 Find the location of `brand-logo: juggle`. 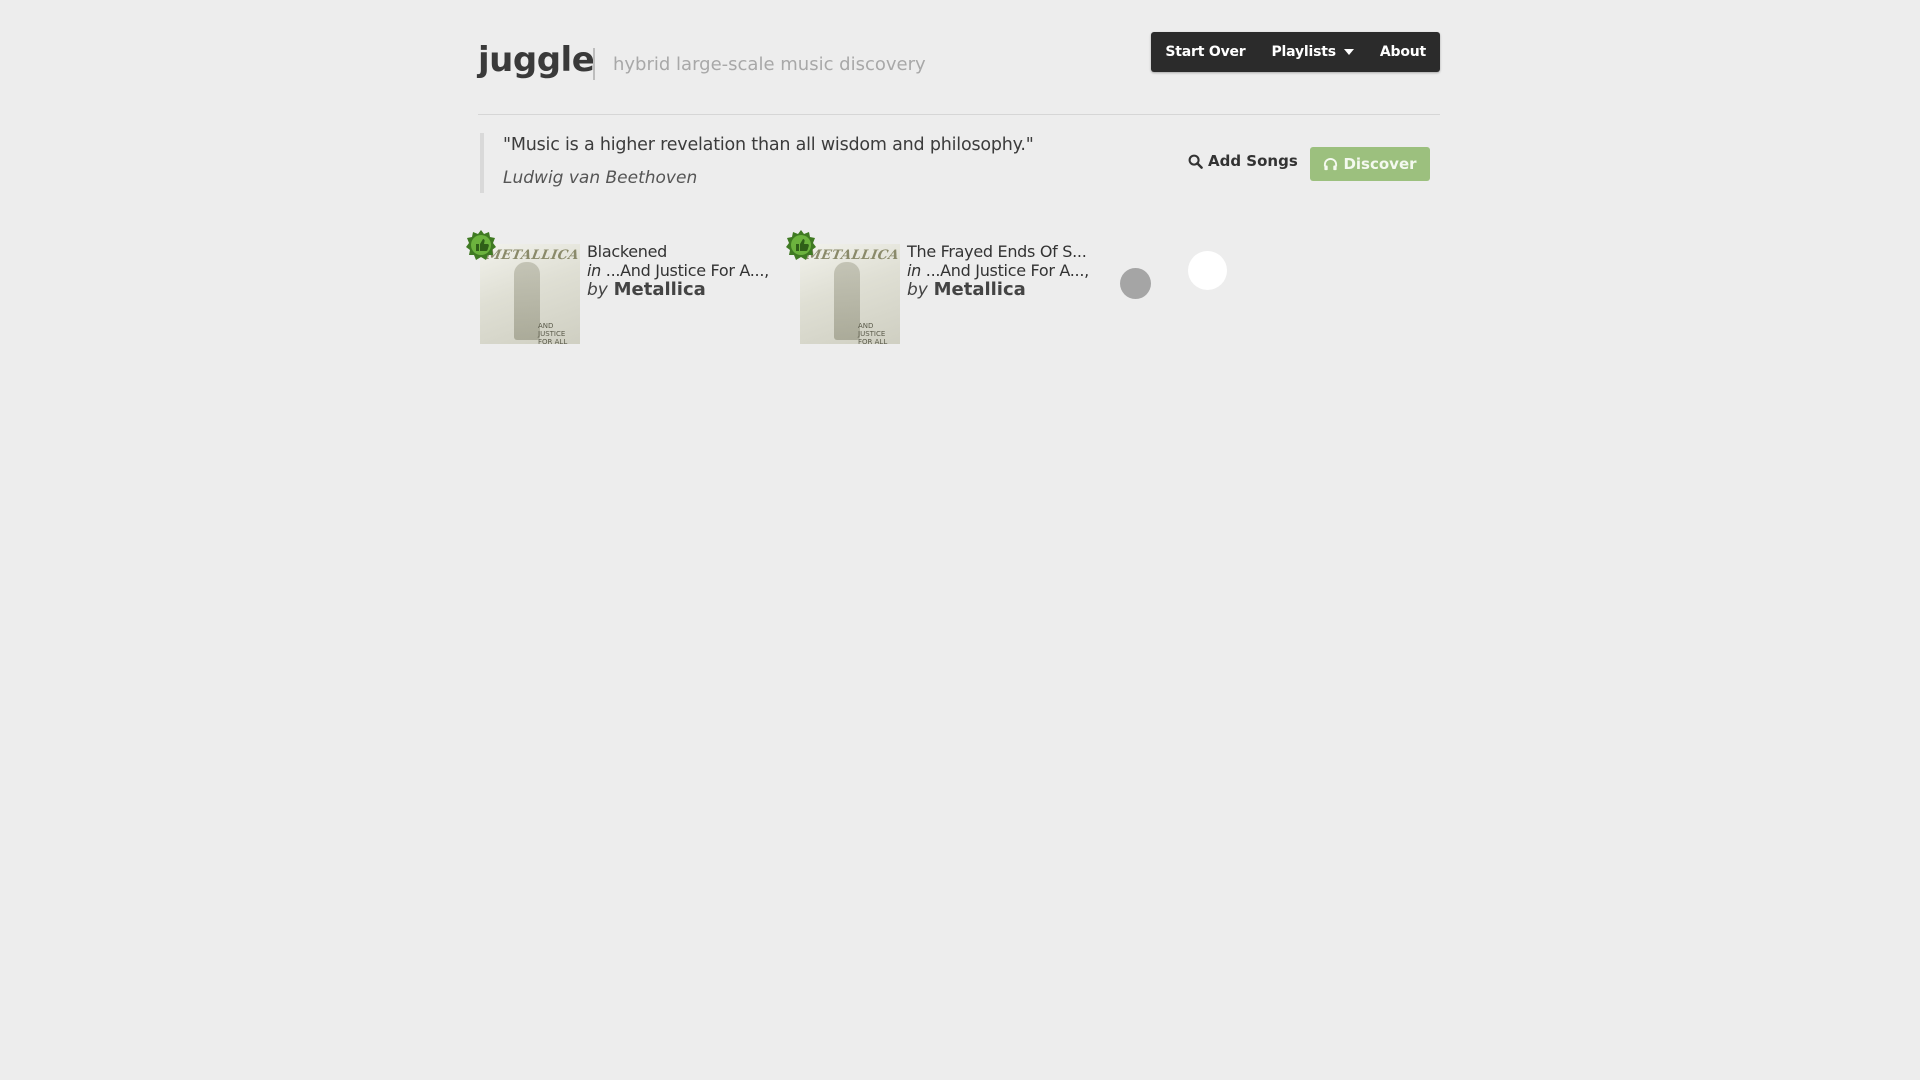

brand-logo: juggle is located at coordinates (536, 60).